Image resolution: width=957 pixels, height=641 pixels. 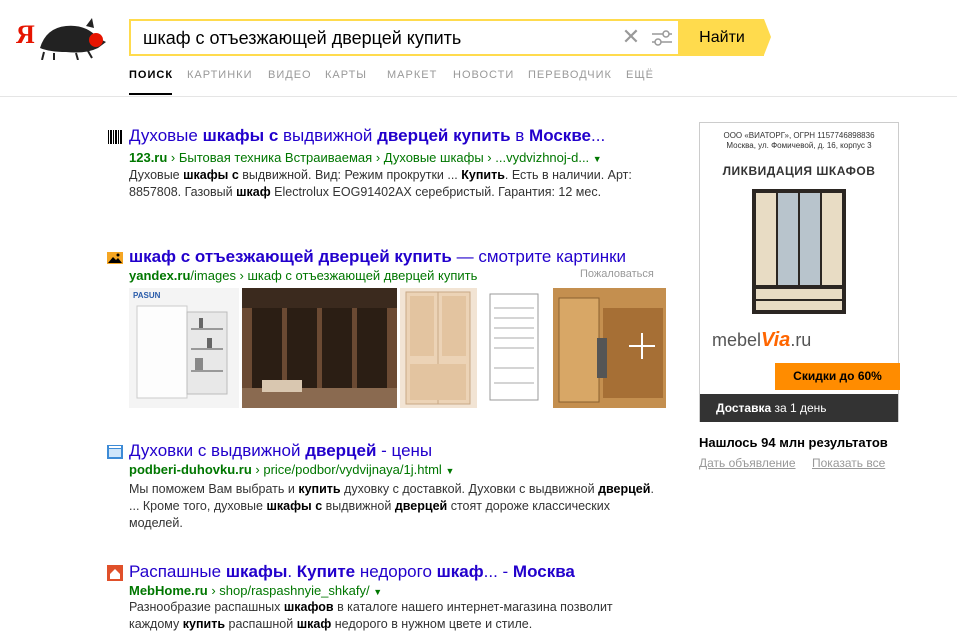 I want to click on search-input: шкаф с отъезжающей дверцей купить ✕, so click(x=404, y=37).